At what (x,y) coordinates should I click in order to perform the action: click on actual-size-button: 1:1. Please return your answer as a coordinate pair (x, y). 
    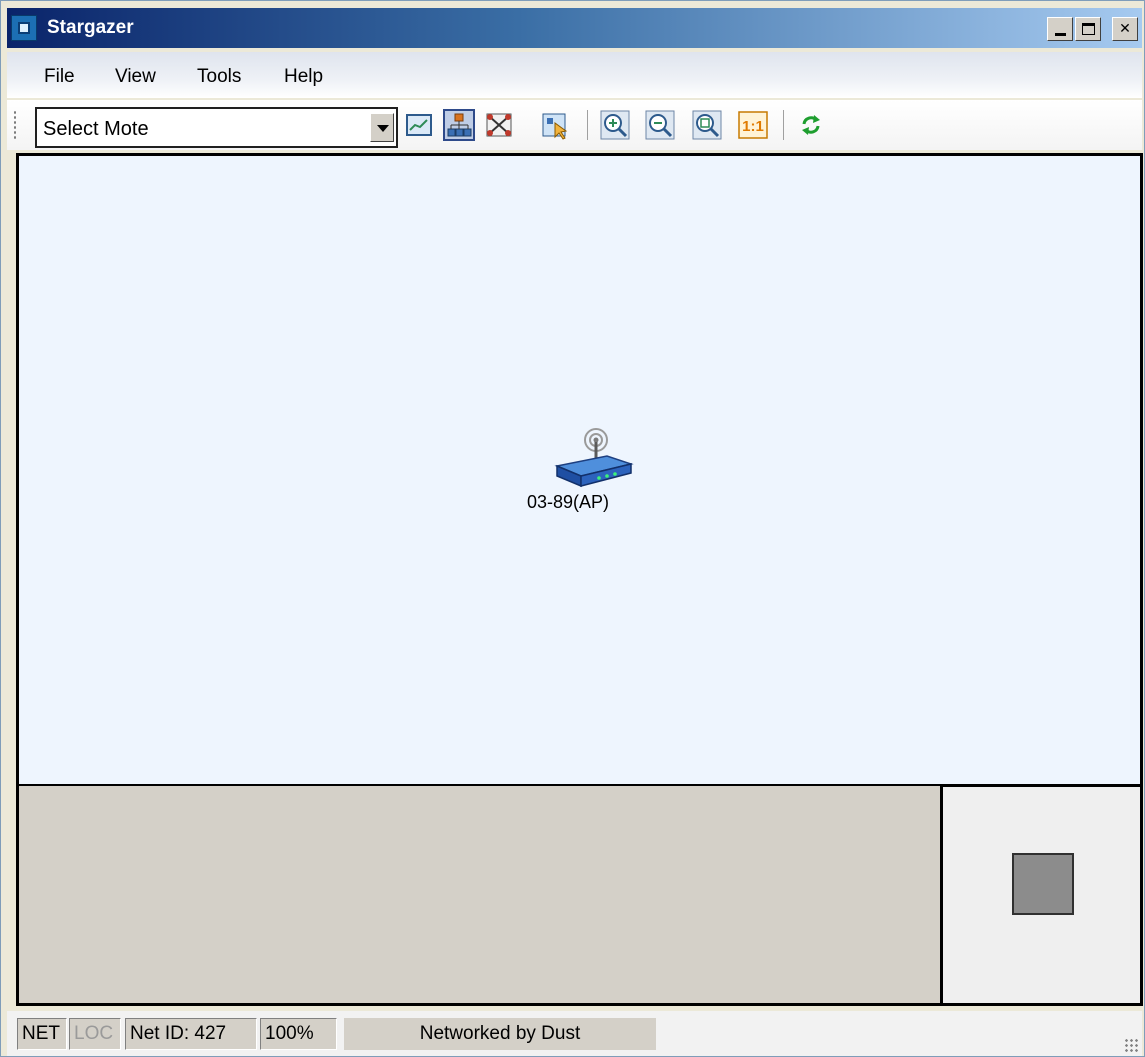
    Looking at the image, I should click on (753, 125).